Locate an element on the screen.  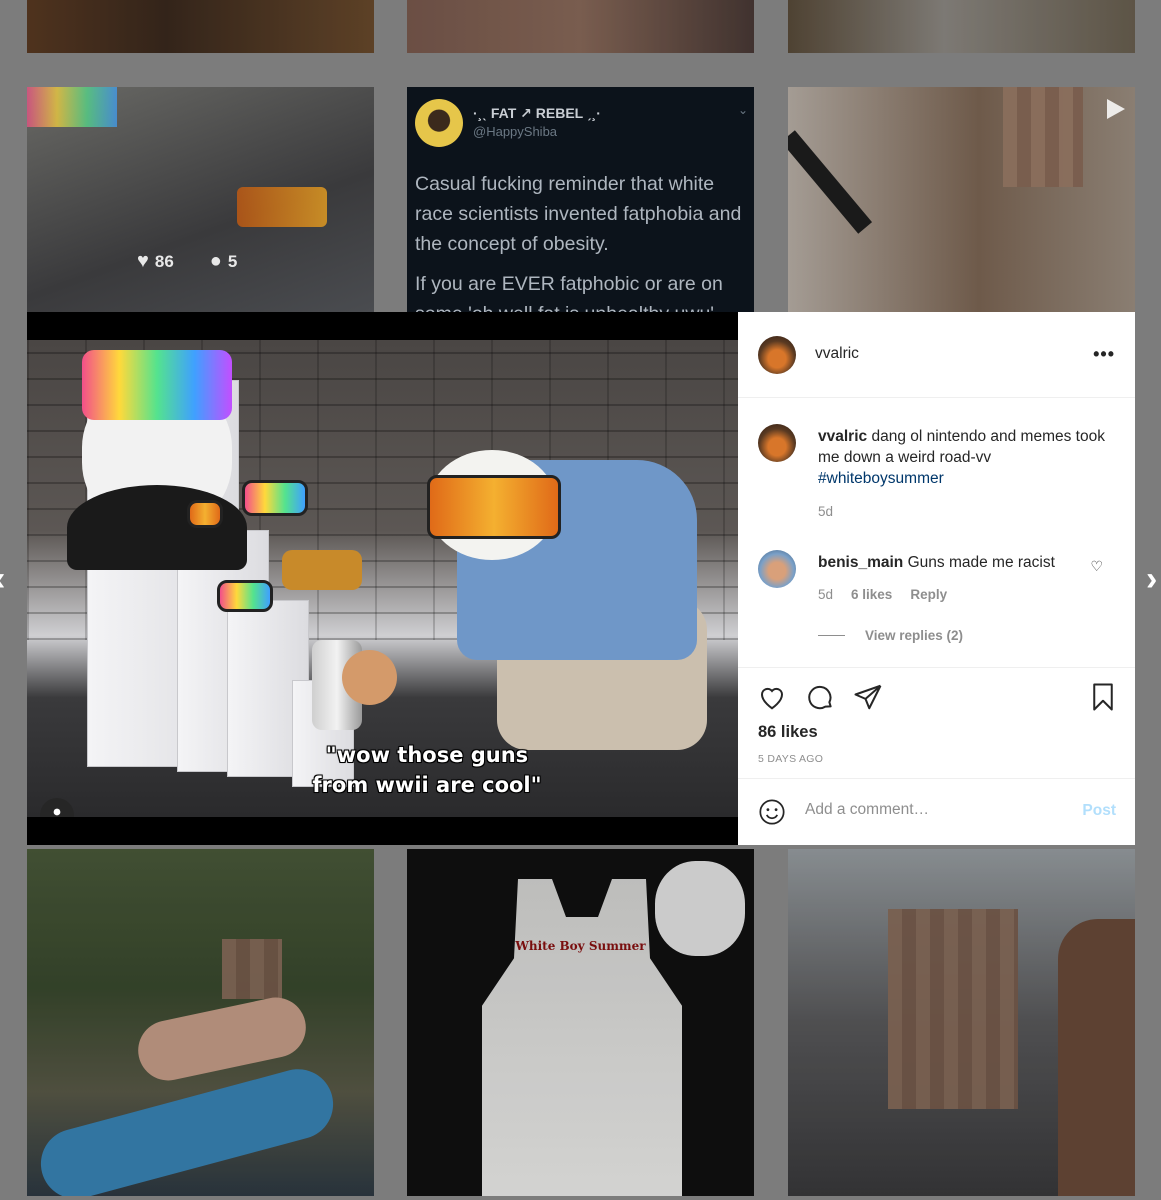
save-button is located at coordinates (1103, 699).